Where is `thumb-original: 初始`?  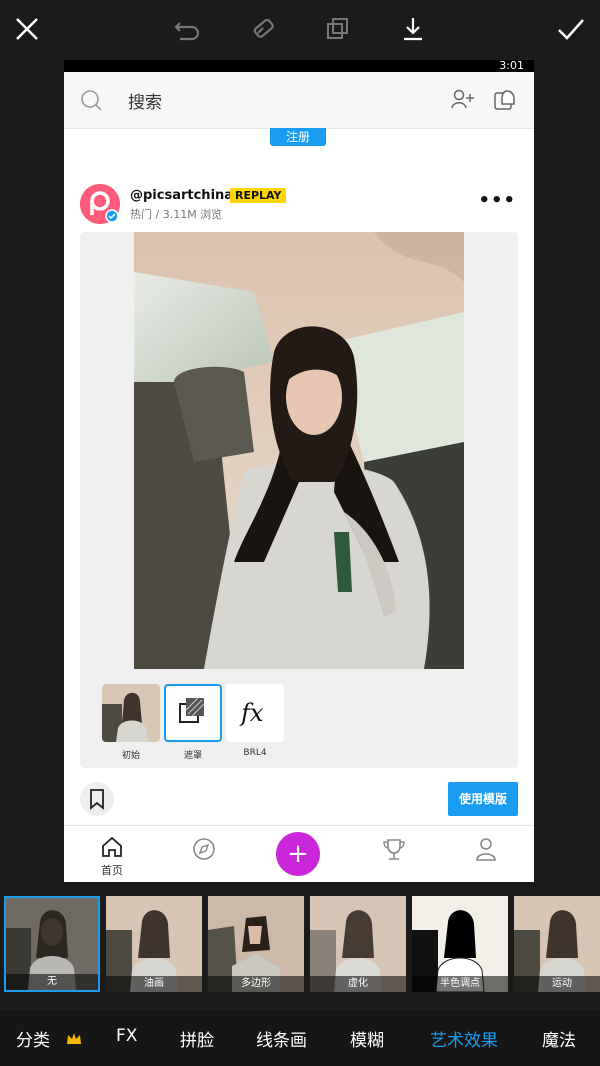 thumb-original: 初始 is located at coordinates (131, 722).